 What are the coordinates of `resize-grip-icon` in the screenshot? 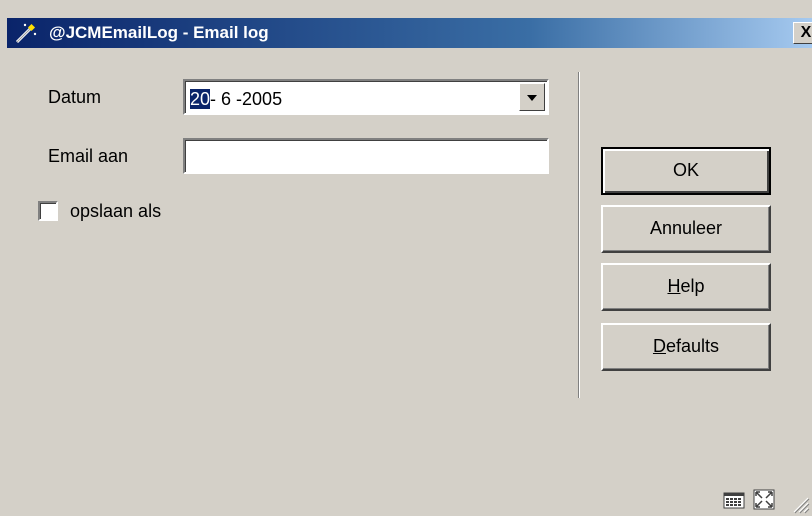 It's located at (800, 504).